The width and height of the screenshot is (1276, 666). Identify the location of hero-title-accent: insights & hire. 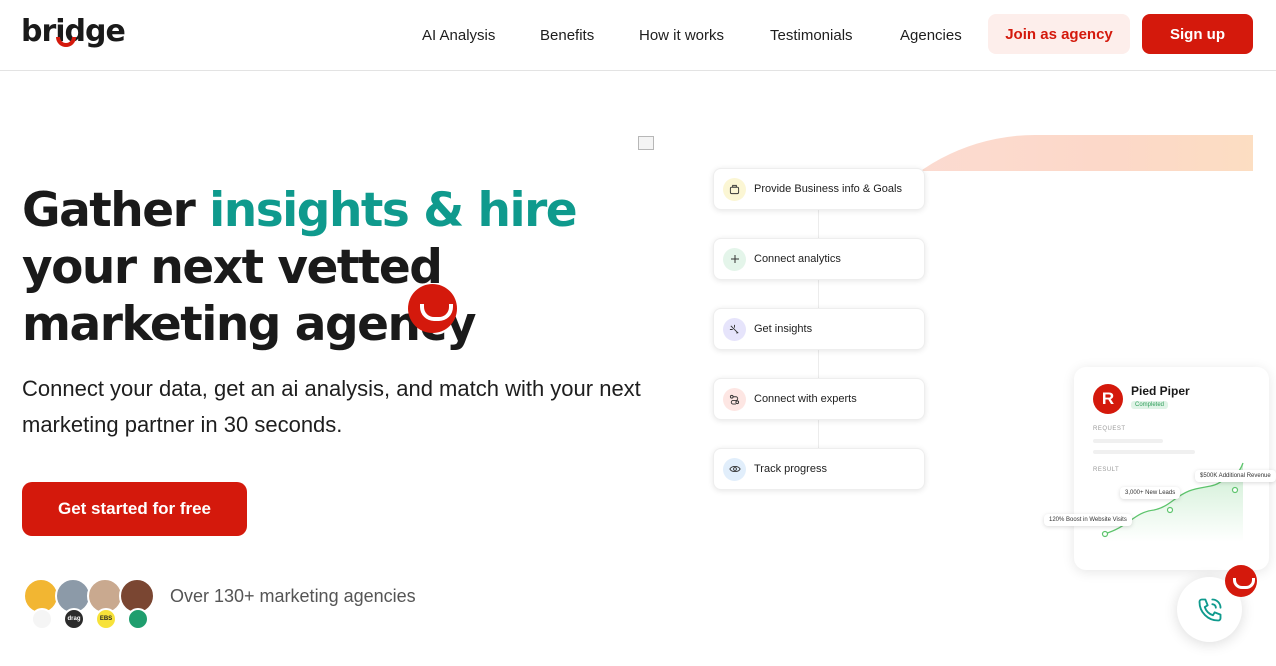
(393, 210).